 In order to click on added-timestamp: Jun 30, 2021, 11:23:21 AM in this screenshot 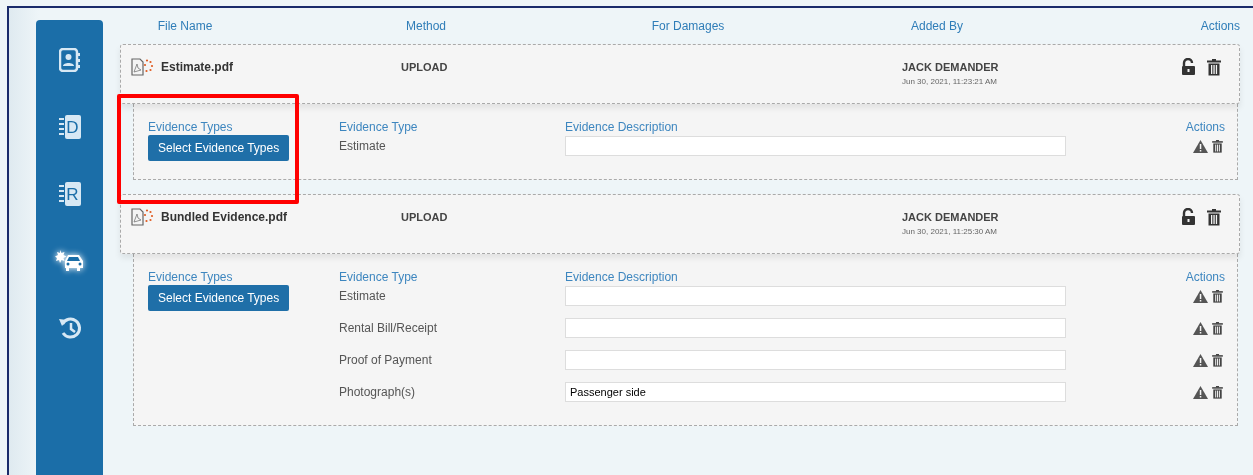, I will do `click(950, 81)`.